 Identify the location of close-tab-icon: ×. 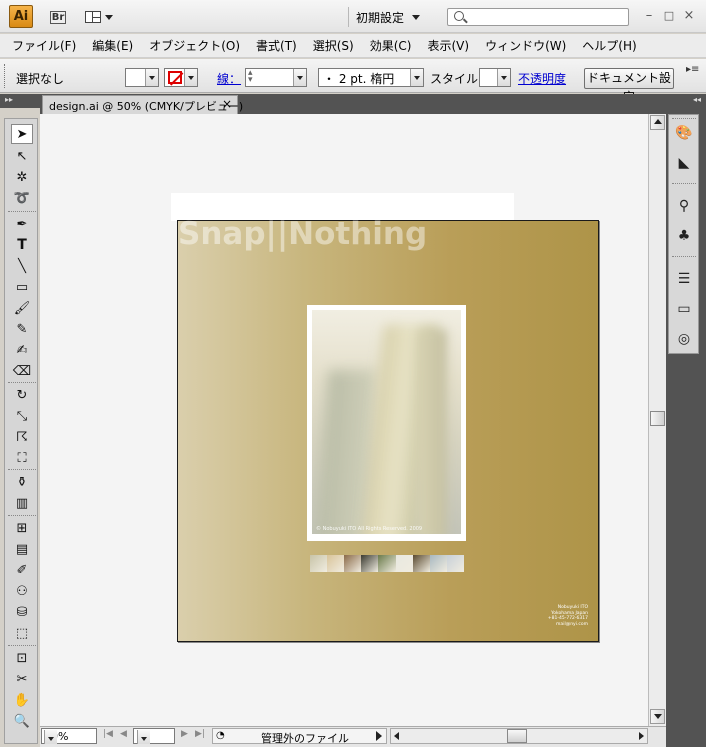
(227, 104).